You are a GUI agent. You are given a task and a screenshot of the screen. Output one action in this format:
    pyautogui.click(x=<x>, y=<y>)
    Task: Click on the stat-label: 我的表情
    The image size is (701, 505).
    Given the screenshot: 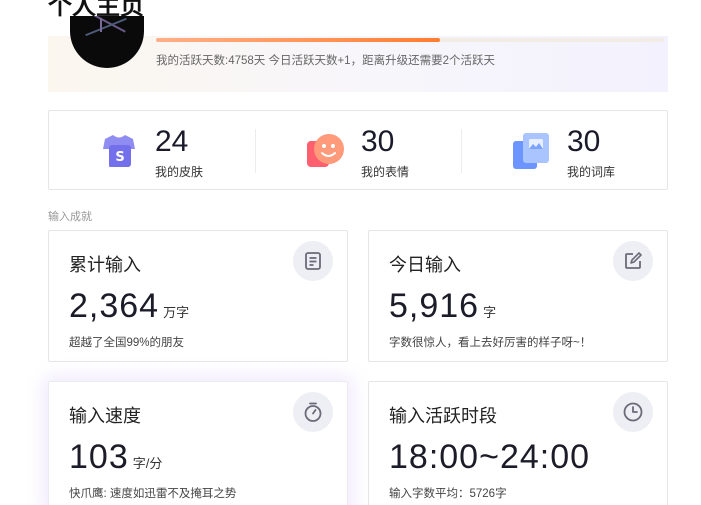 What is the action you would take?
    pyautogui.click(x=385, y=172)
    